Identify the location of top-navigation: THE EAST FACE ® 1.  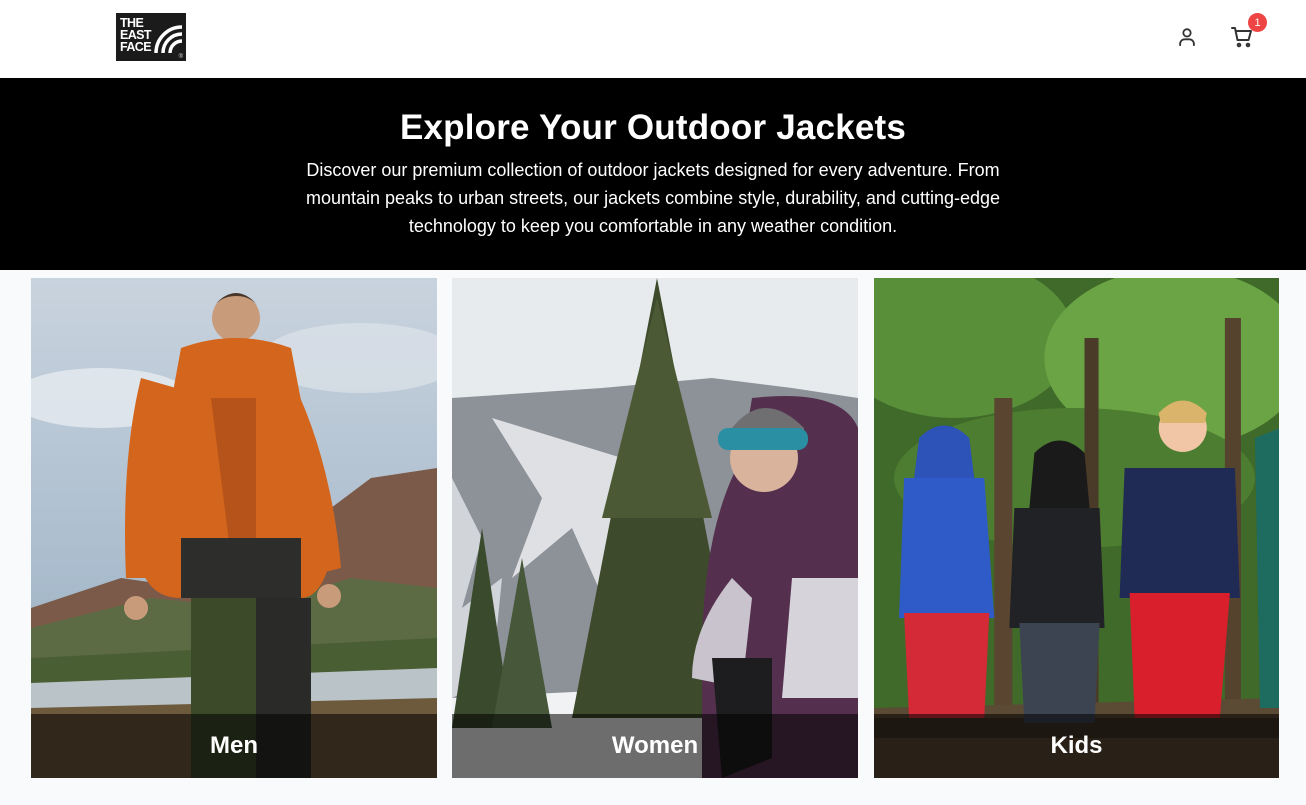
(653, 39).